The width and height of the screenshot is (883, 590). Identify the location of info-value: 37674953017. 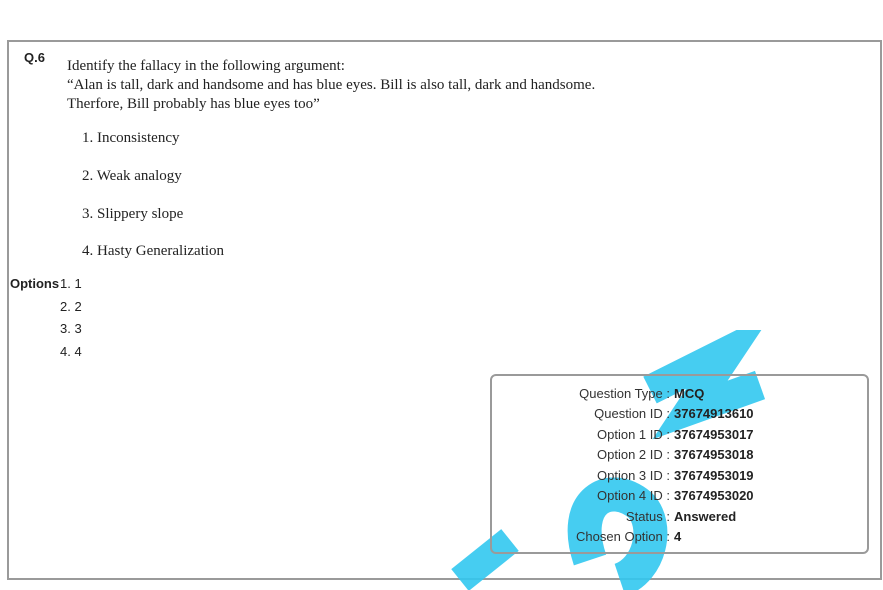
(714, 434).